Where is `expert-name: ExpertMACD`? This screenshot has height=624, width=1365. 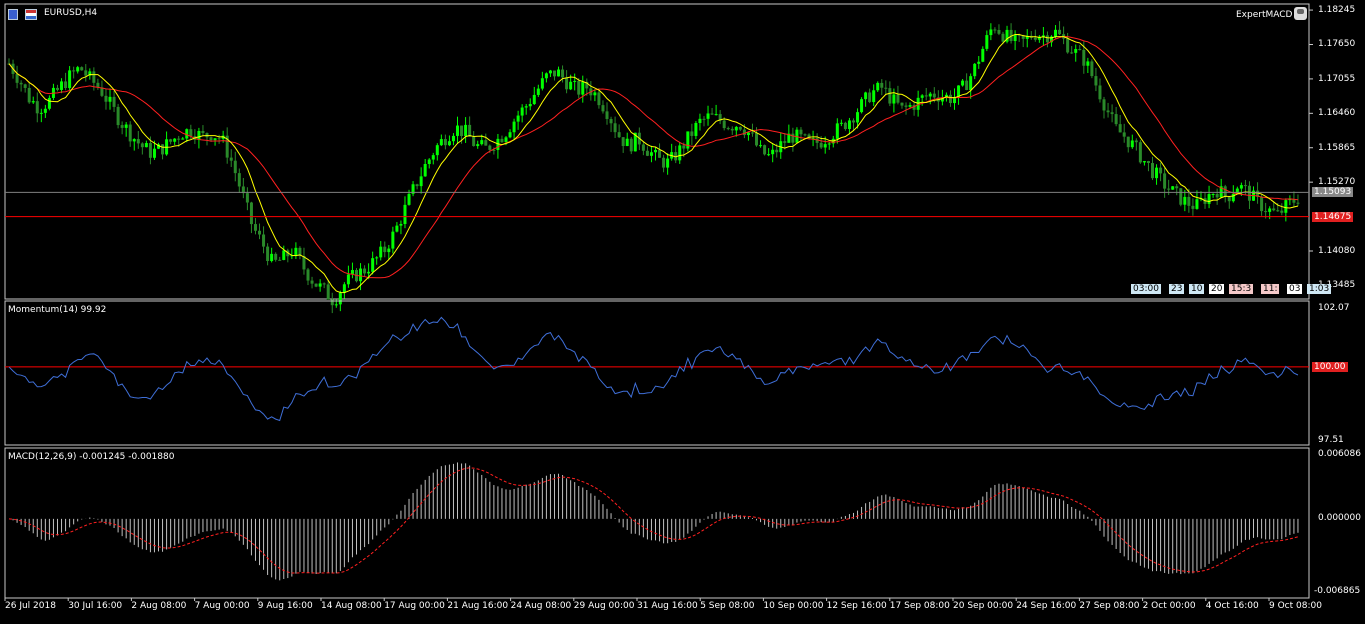
expert-name: ExpertMACD is located at coordinates (1264, 15).